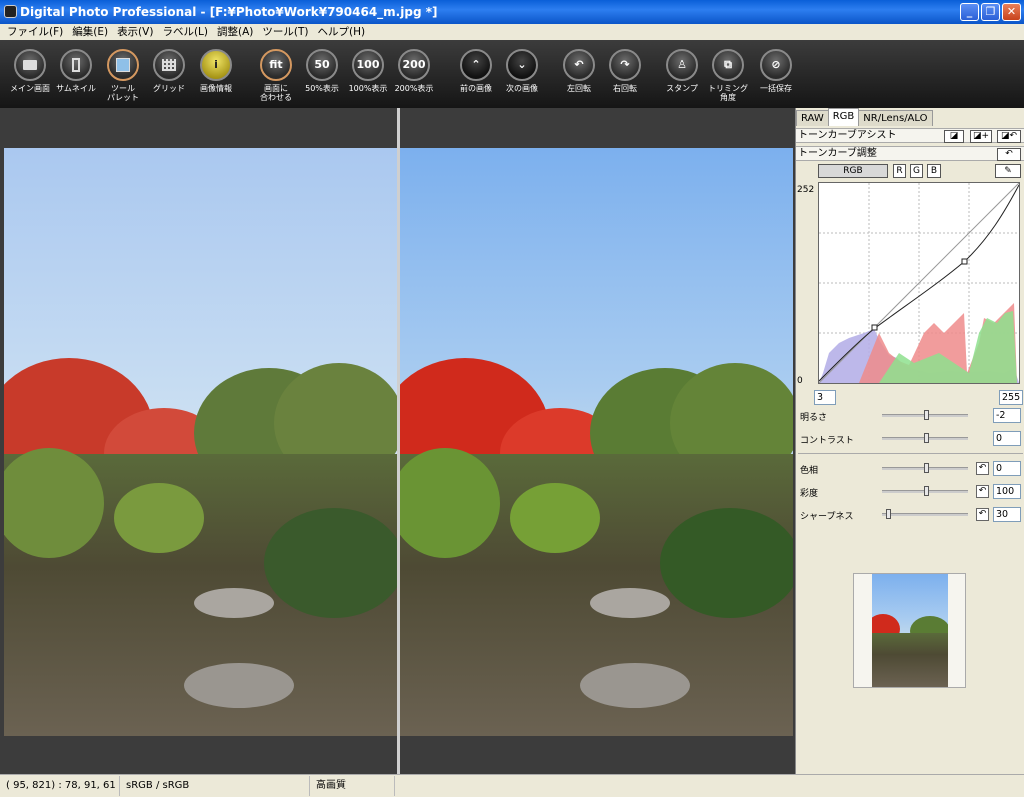 This screenshot has height=797, width=1024. What do you see at coordinates (899, 171) in the screenshot?
I see `channel-r-button: R` at bounding box center [899, 171].